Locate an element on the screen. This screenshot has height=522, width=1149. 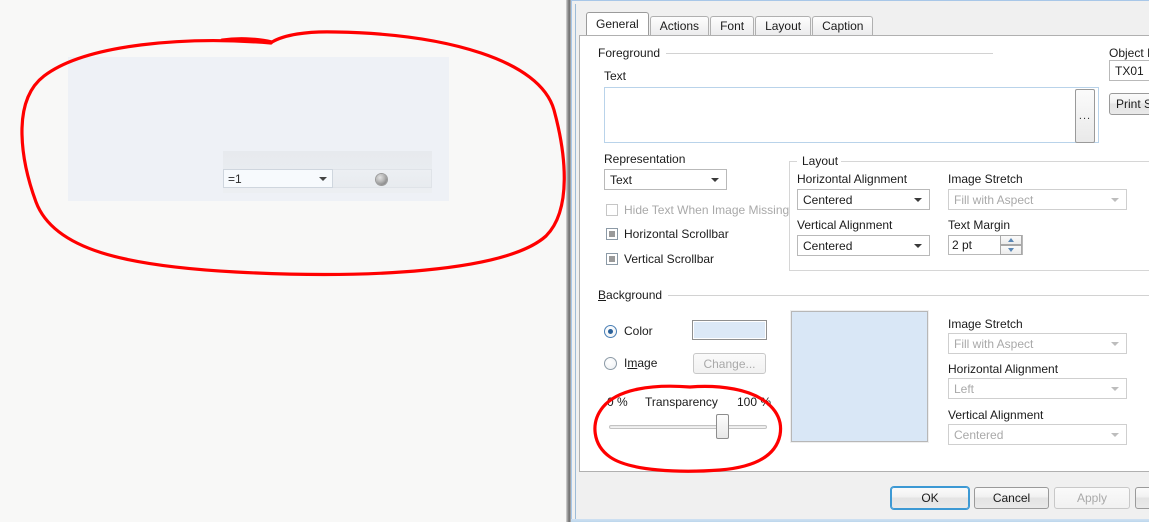
value-combobox-text: =1 is located at coordinates (235, 178).